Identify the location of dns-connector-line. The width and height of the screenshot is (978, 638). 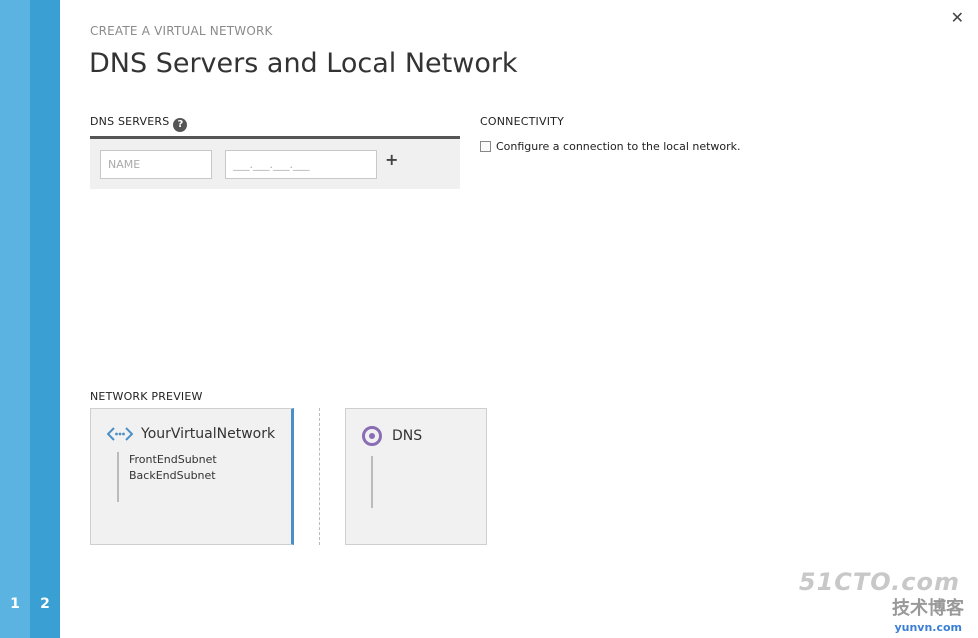
(372, 482).